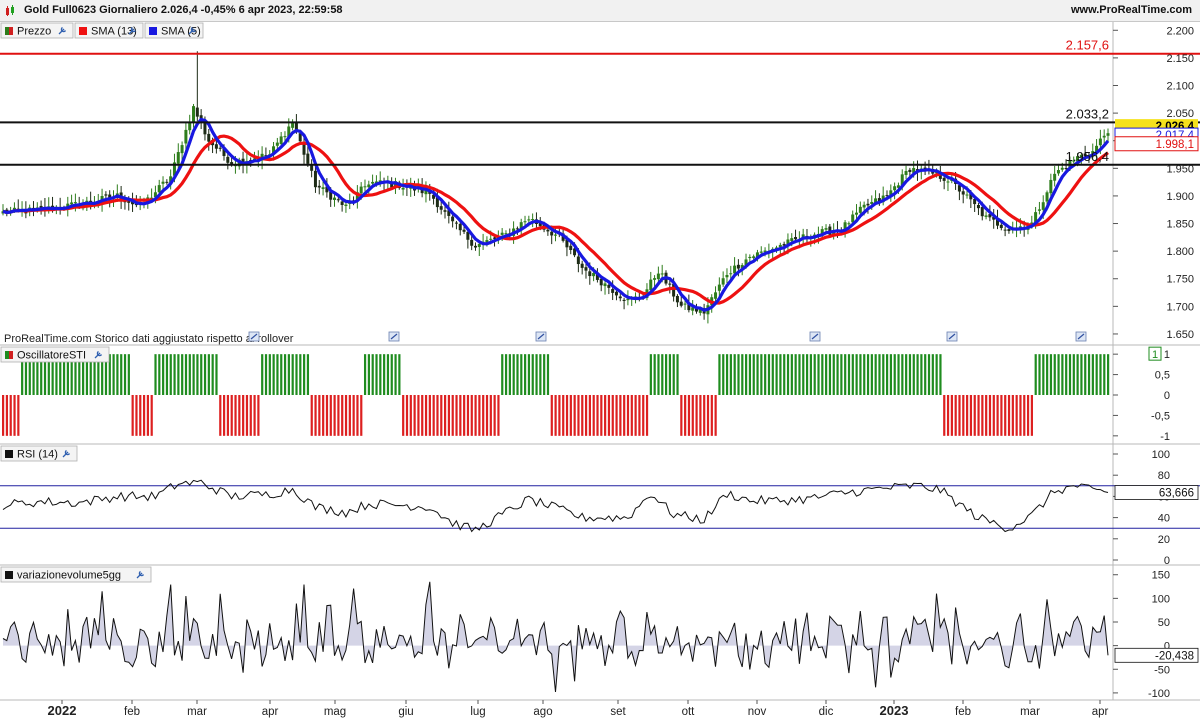 This screenshot has height=720, width=1200. What do you see at coordinates (1162, 670) in the screenshot?
I see `vol-tick-label: -50` at bounding box center [1162, 670].